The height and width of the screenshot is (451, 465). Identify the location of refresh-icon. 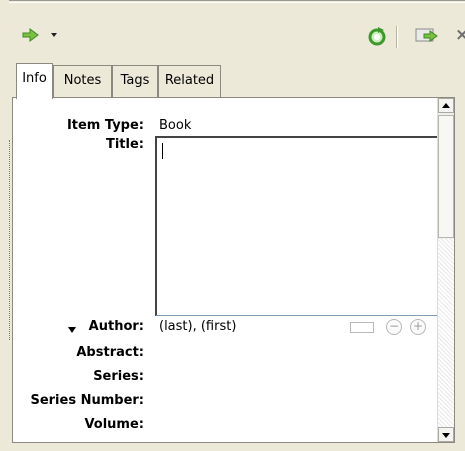
(377, 36).